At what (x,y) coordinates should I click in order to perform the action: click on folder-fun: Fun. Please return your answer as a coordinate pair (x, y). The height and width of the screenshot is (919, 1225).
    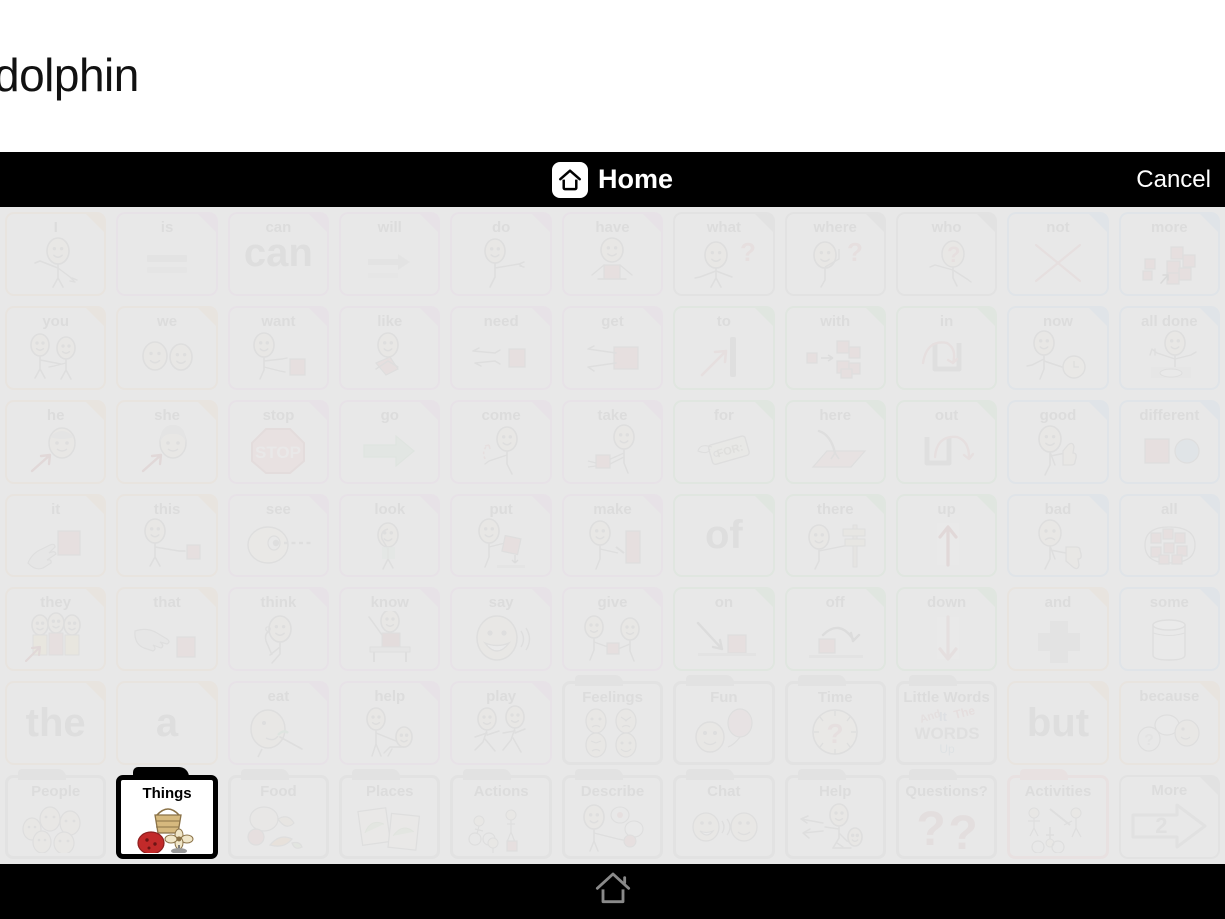
    Looking at the image, I should click on (724, 720).